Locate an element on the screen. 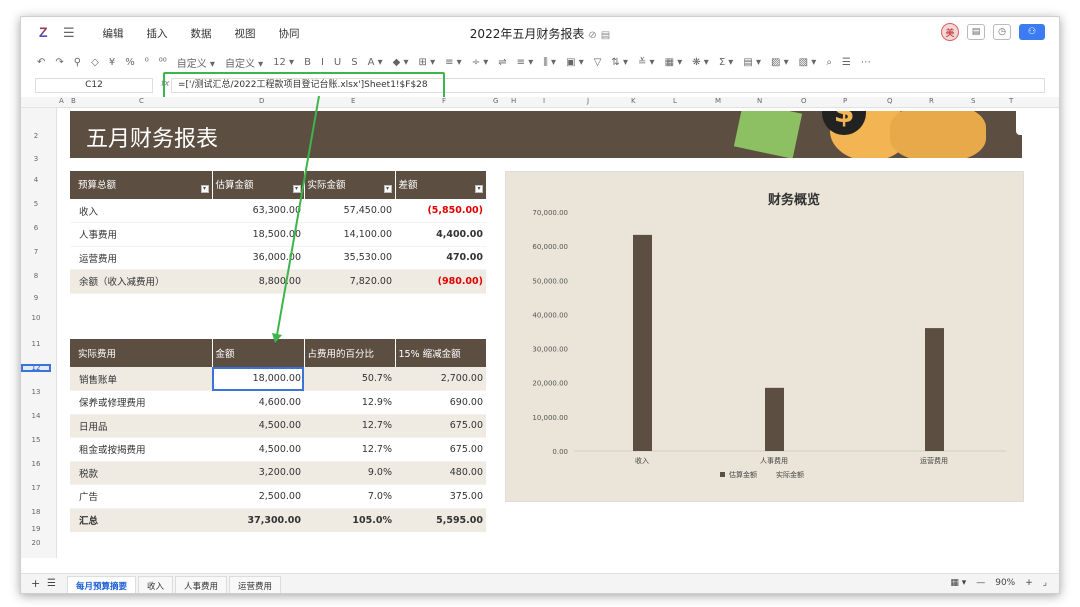  cell-reference-box: C12 is located at coordinates (94, 85).